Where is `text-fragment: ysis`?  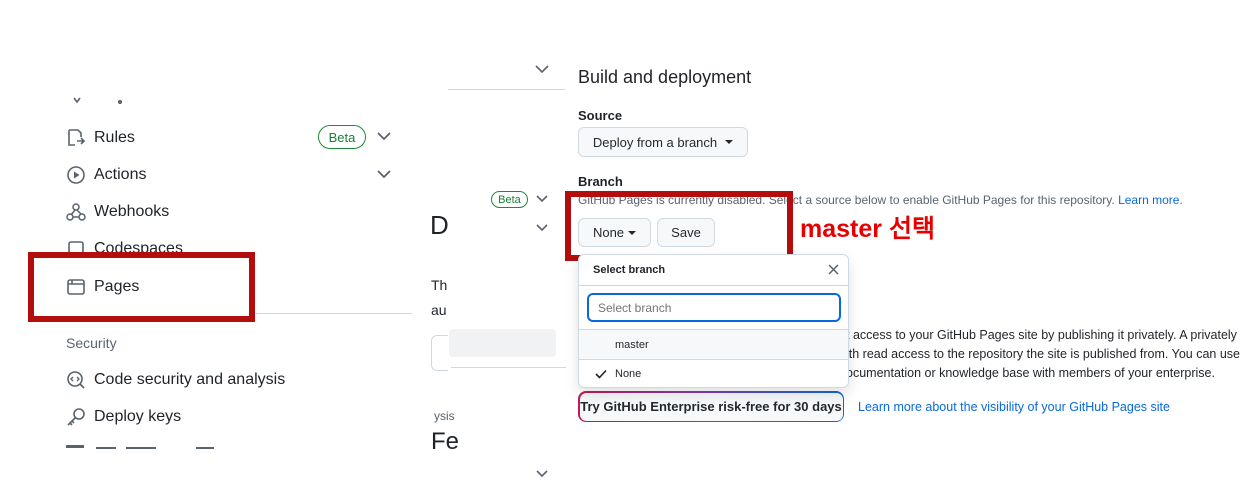
text-fragment: ysis is located at coordinates (444, 416).